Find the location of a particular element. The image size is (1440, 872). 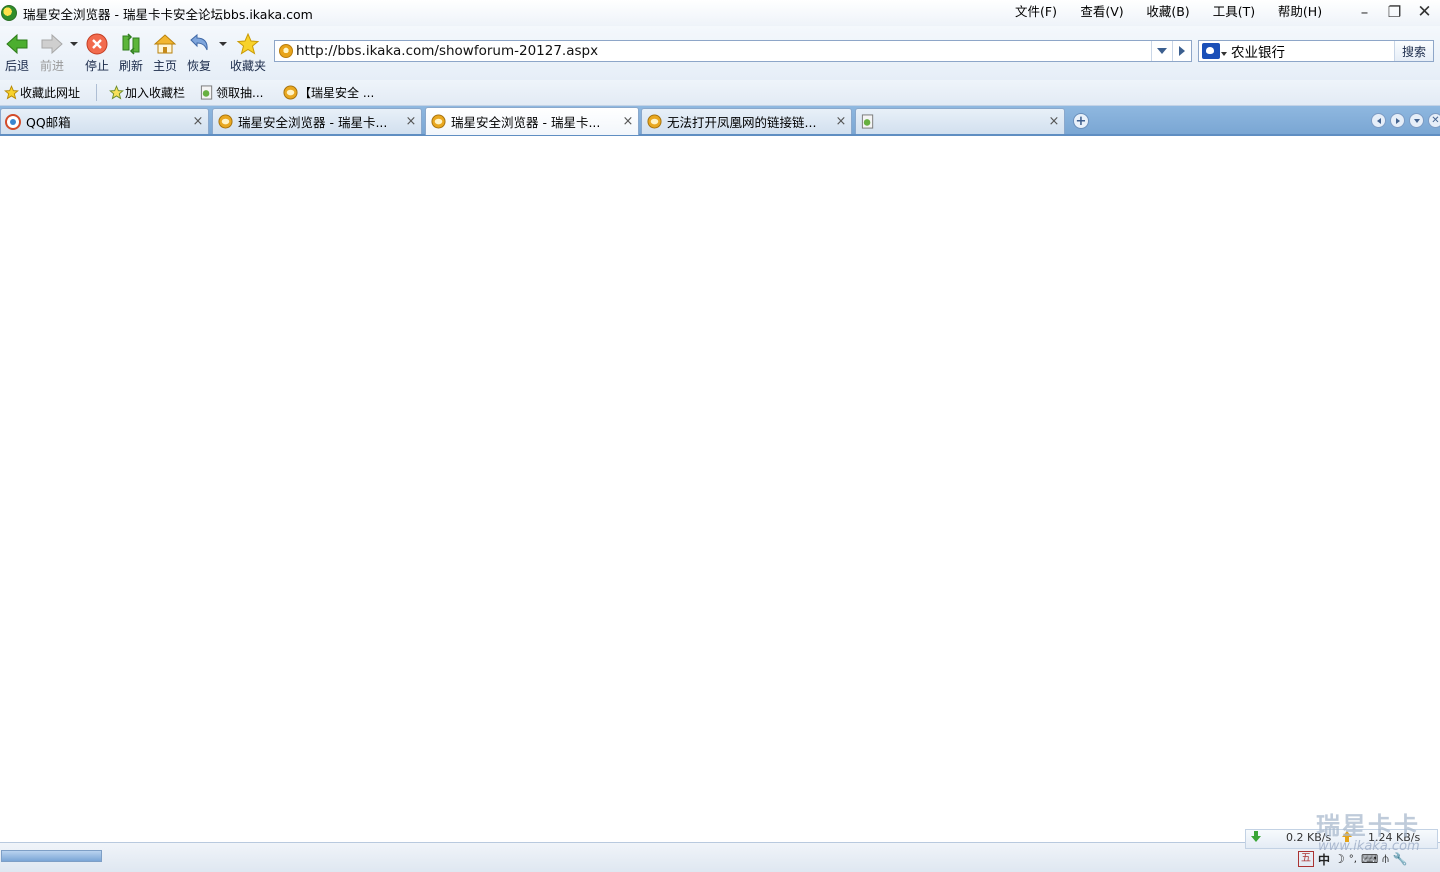

go-button is located at coordinates (1181, 51).